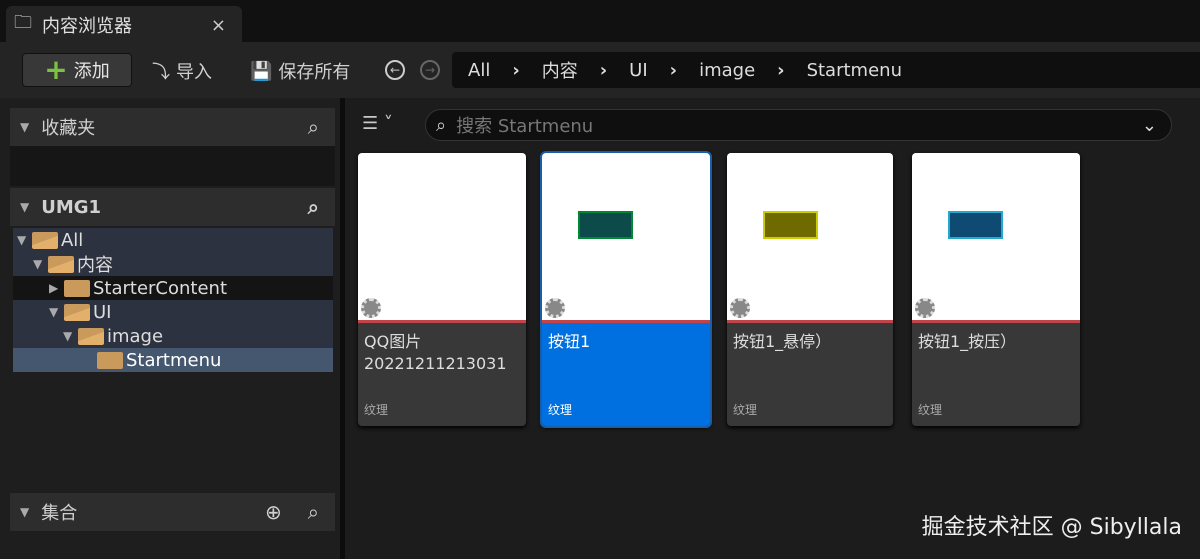 Image resolution: width=1200 pixels, height=559 pixels. I want to click on search-input: ⌕ 搜索 Startmenu ⌄, so click(798, 125).